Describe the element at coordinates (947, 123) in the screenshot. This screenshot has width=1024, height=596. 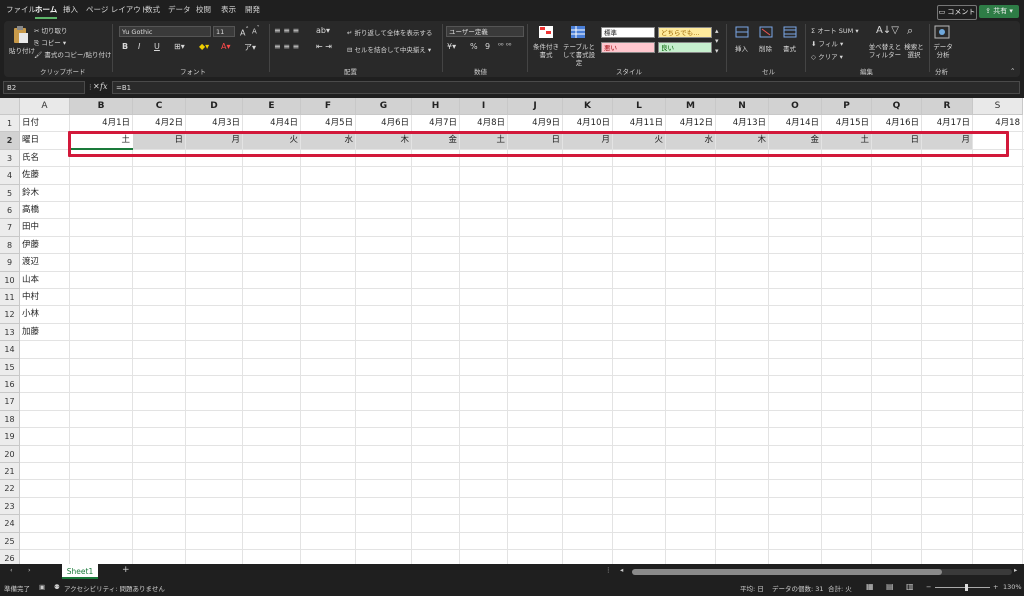
I see `date-cell: 4月17日` at that location.